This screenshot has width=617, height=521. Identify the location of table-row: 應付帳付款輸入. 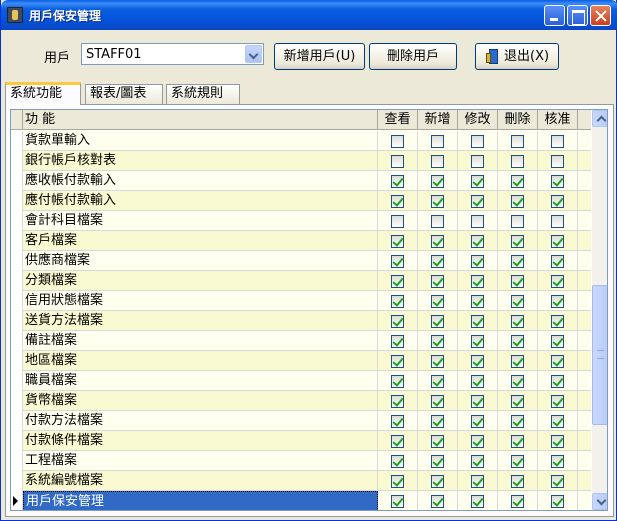
(301, 201).